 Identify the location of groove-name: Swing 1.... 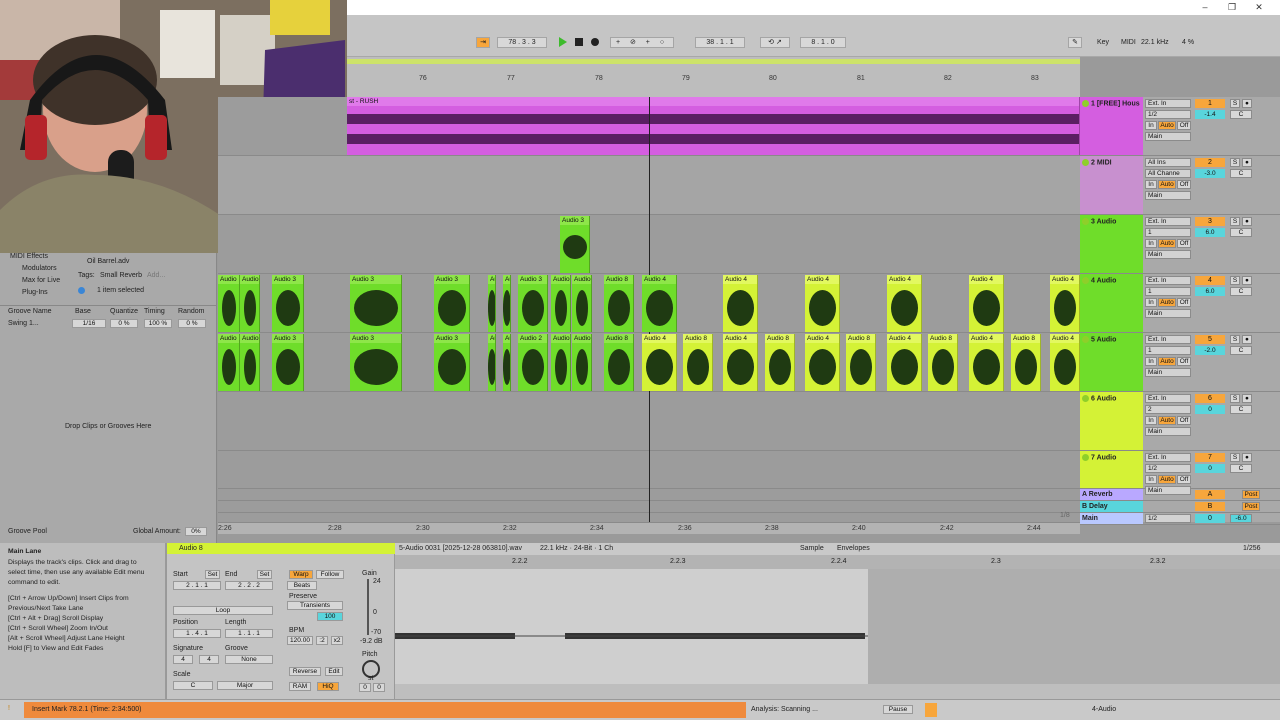
(23, 323).